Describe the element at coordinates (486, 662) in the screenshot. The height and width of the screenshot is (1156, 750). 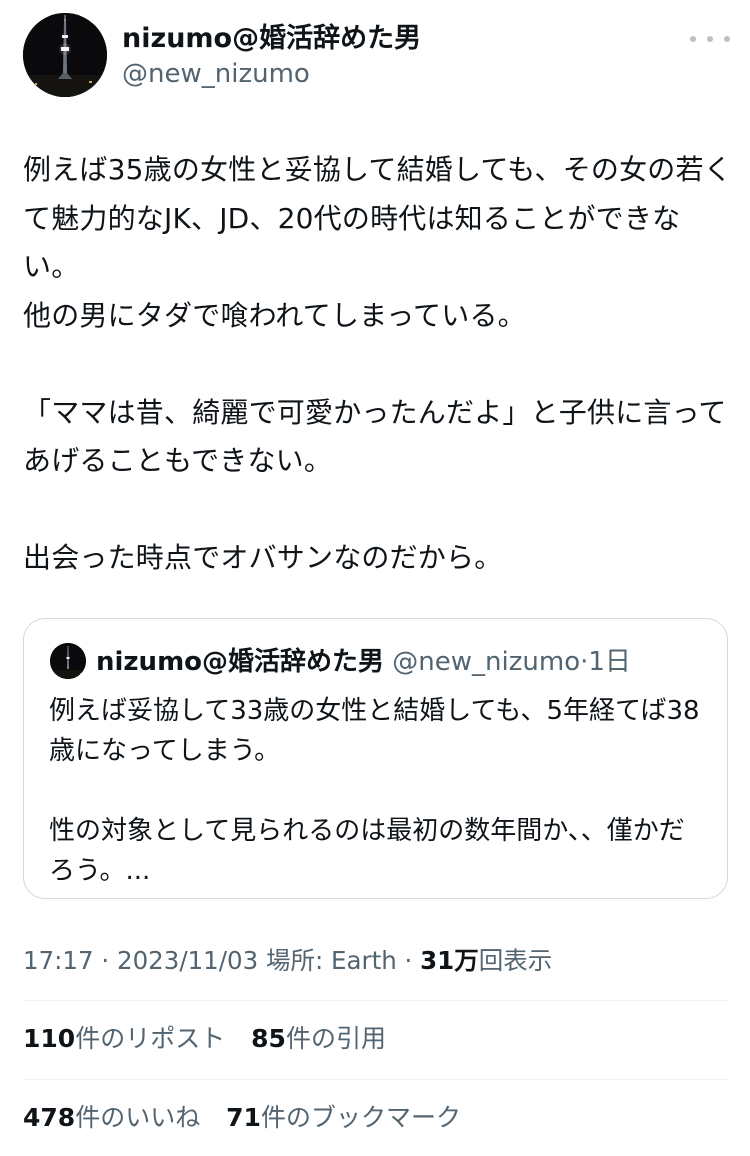
I see `quote-author-handle: @new_nizumo` at that location.